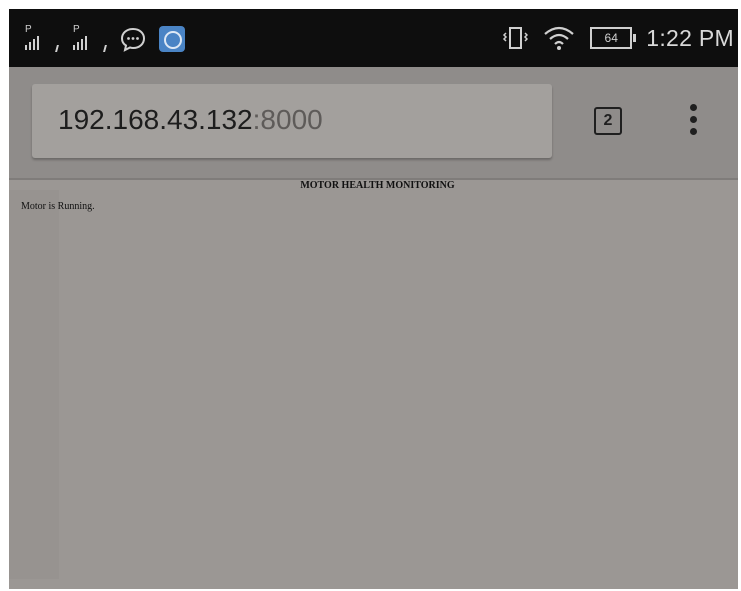 This screenshot has width=741, height=591. What do you see at coordinates (43, 39) in the screenshot?
I see `signal-sim1-icon: P` at bounding box center [43, 39].